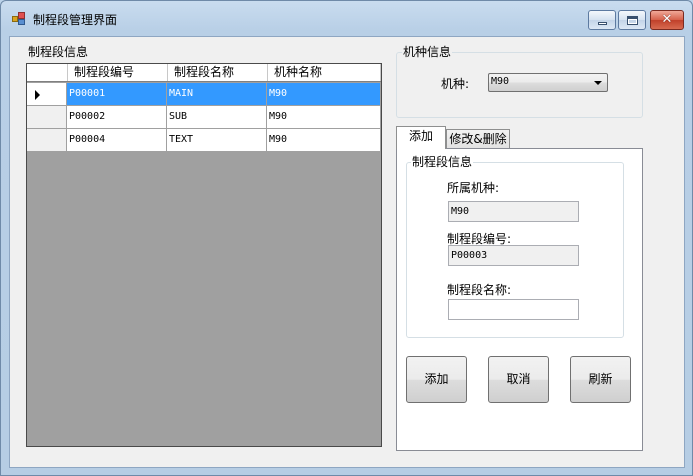 This screenshot has height=476, width=693. Describe the element at coordinates (75, 20) in the screenshot. I see `window-title: 制程段管理界面` at that location.